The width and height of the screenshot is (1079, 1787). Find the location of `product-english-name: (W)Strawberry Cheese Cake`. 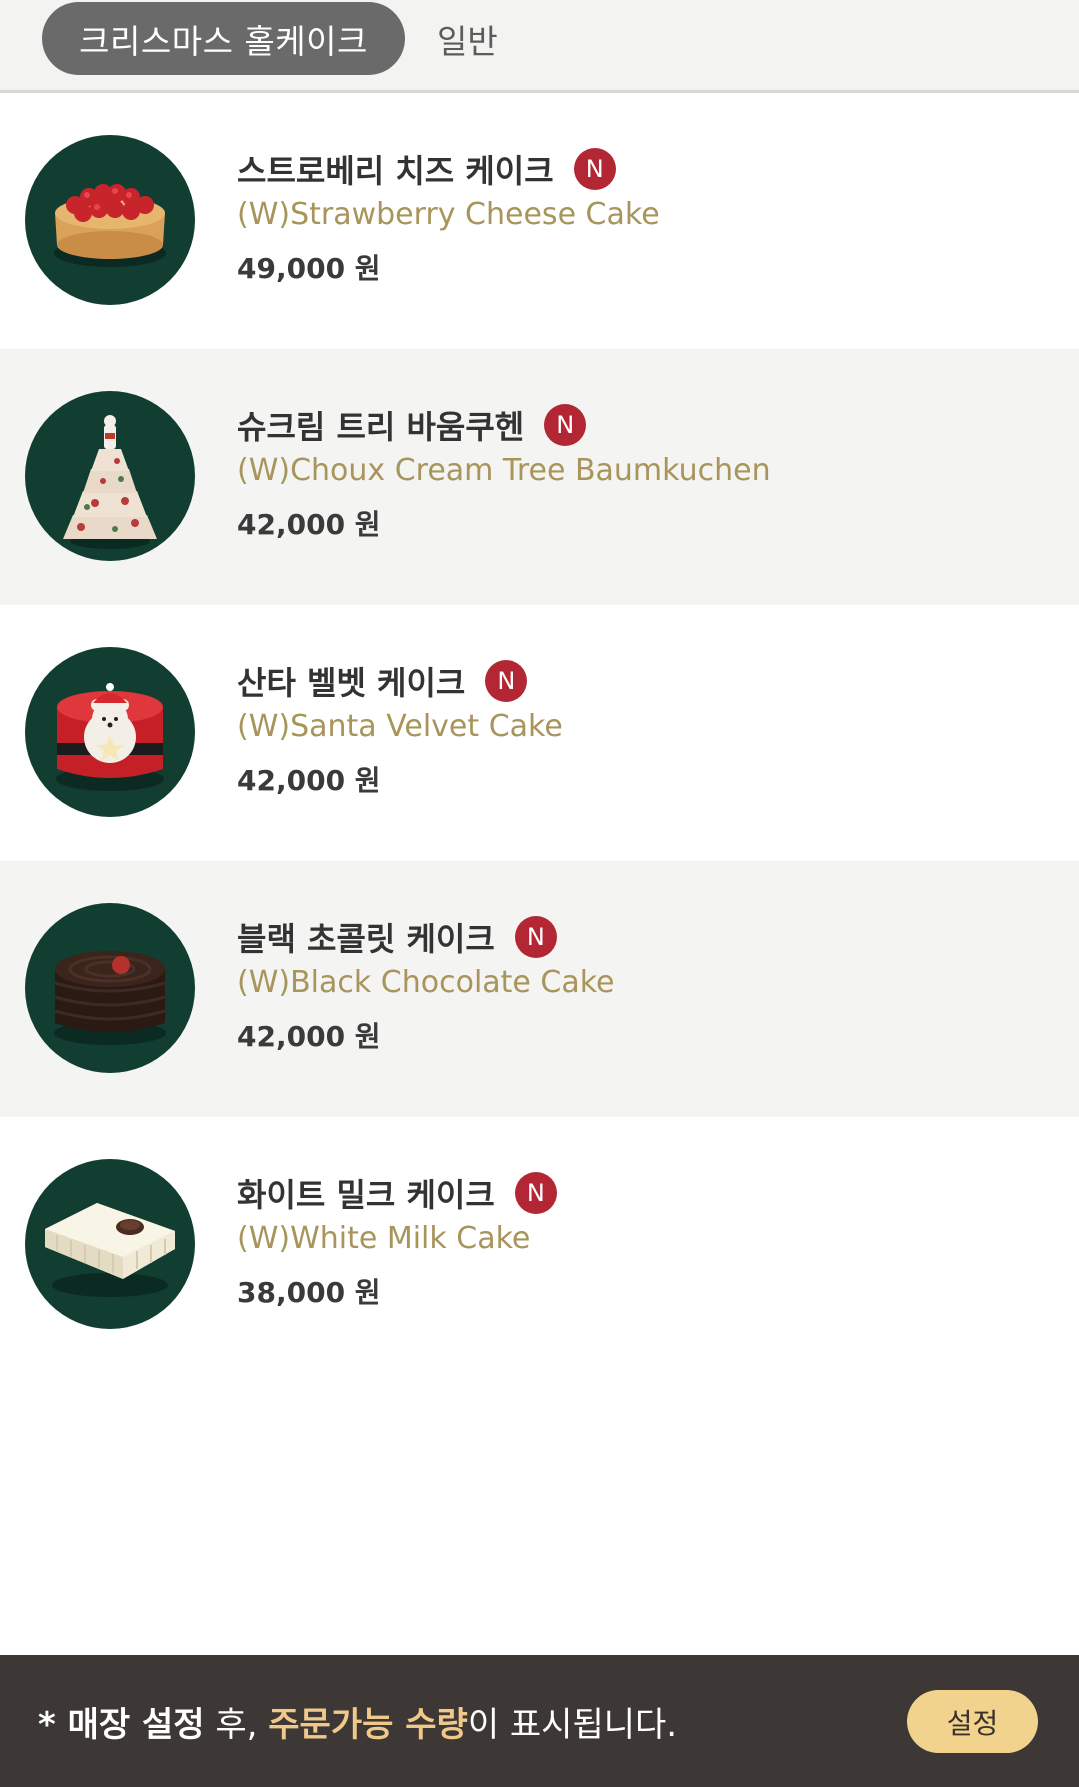

product-english-name: (W)Strawberry Cheese Cake is located at coordinates (448, 214).